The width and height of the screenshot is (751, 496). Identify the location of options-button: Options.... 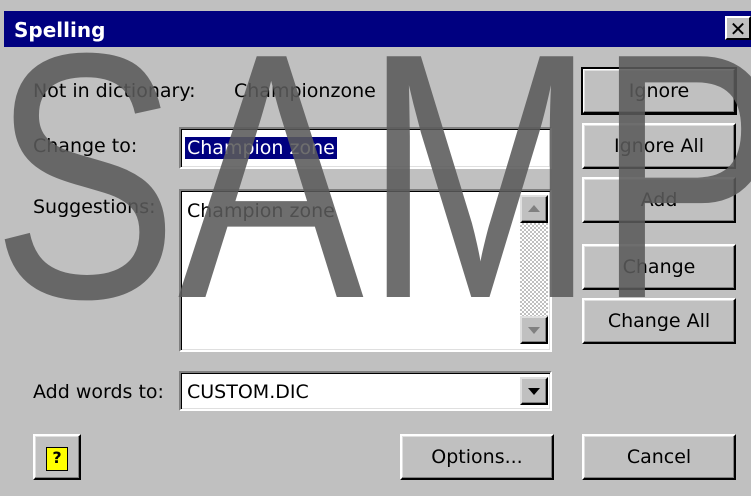
(477, 457).